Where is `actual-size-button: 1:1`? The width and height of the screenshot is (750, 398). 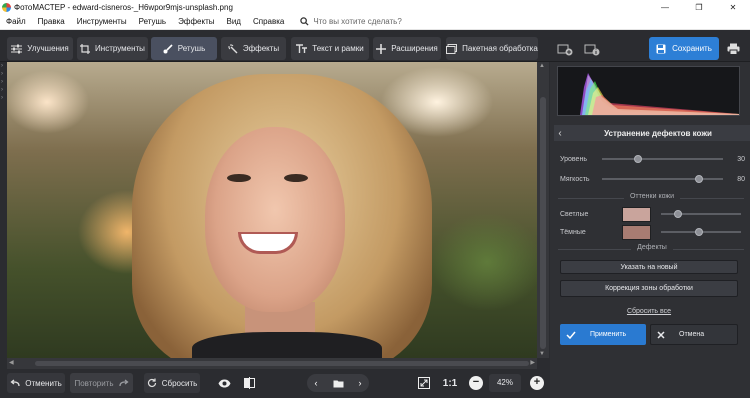 actual-size-button: 1:1 is located at coordinates (450, 383).